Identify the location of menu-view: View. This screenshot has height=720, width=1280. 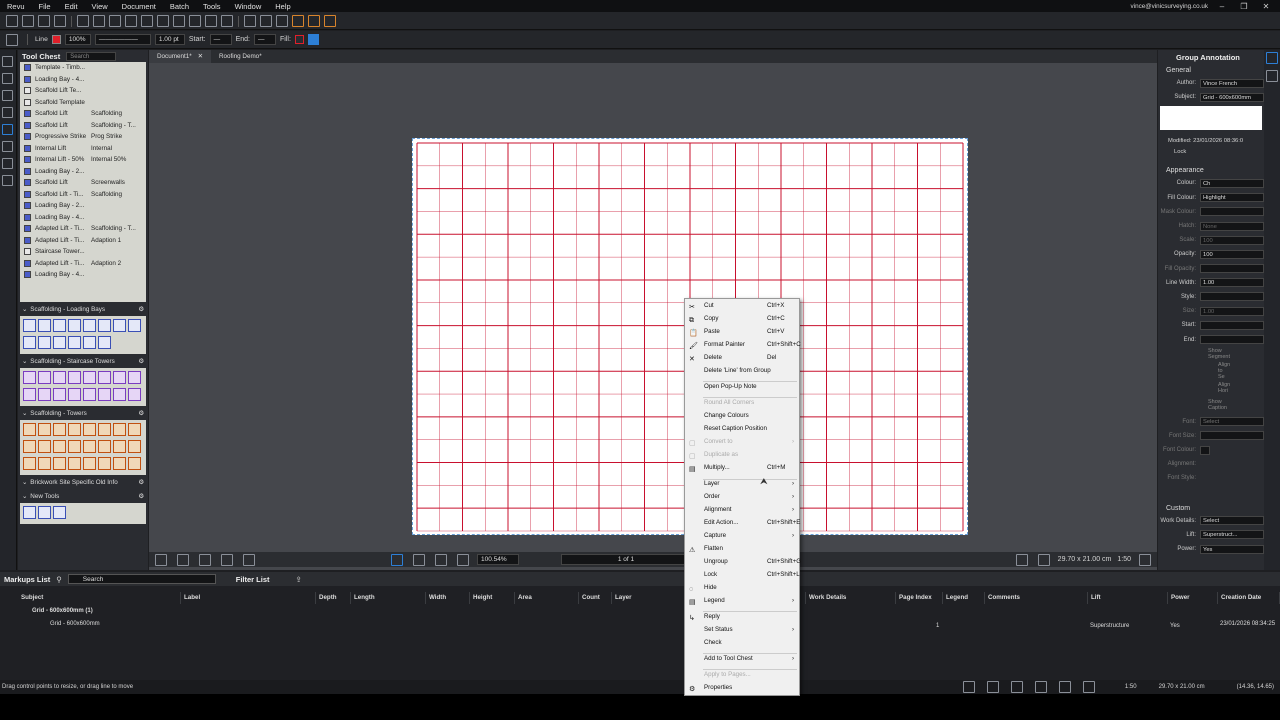
(100, 6).